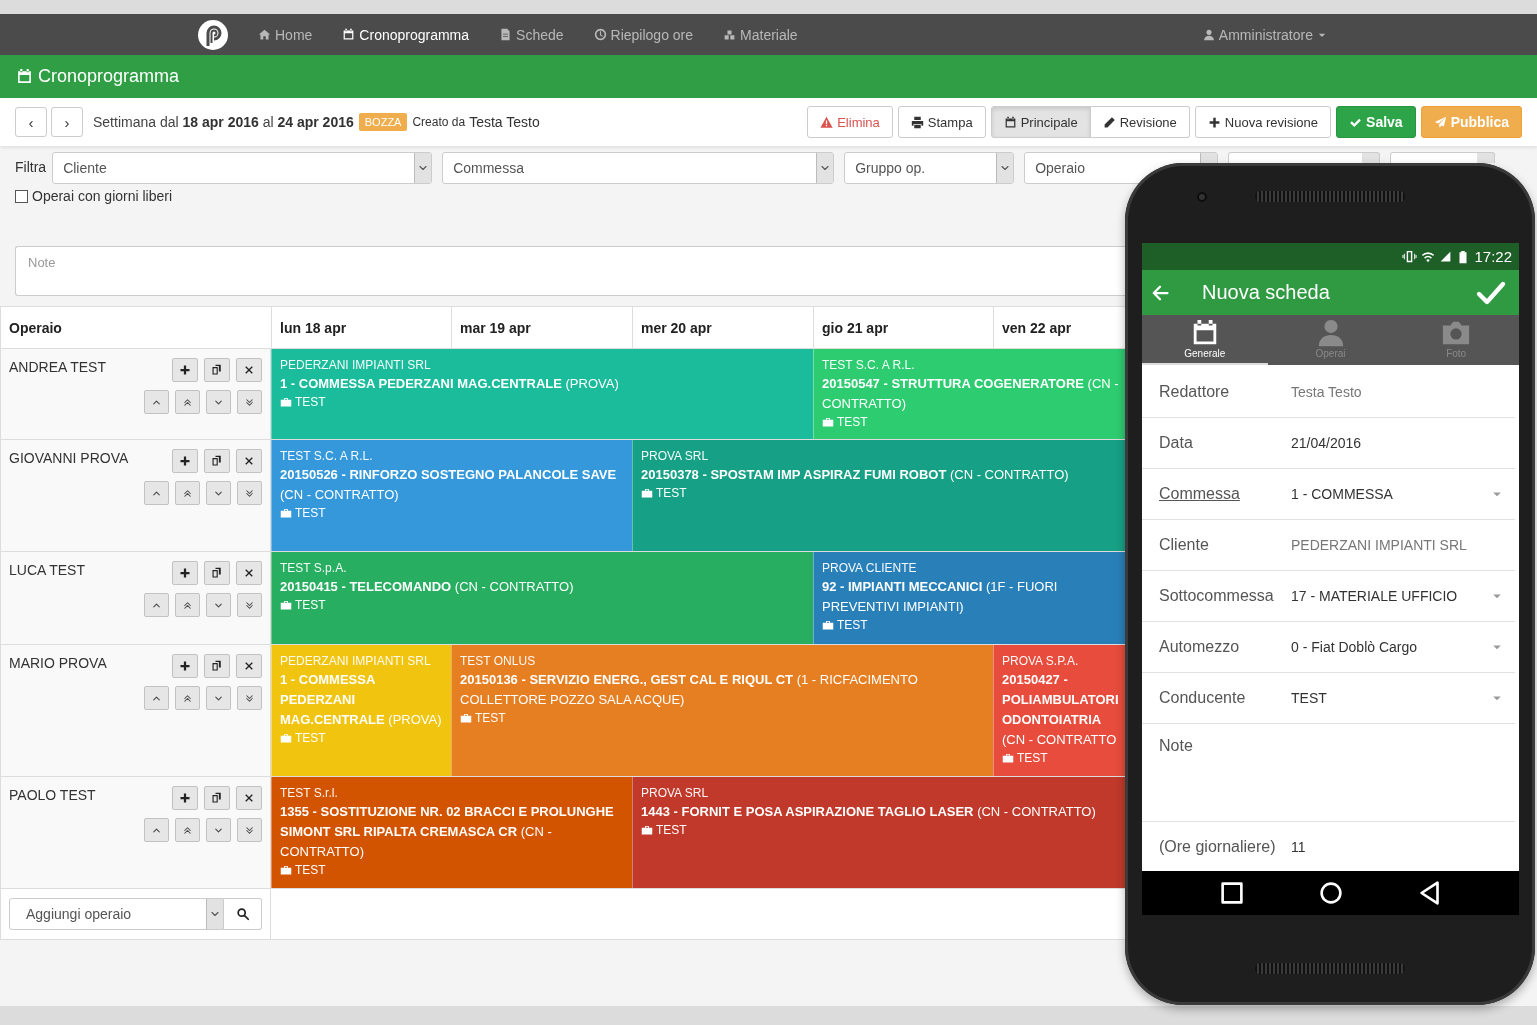  I want to click on operator-name: LUCA TEST, so click(47, 571).